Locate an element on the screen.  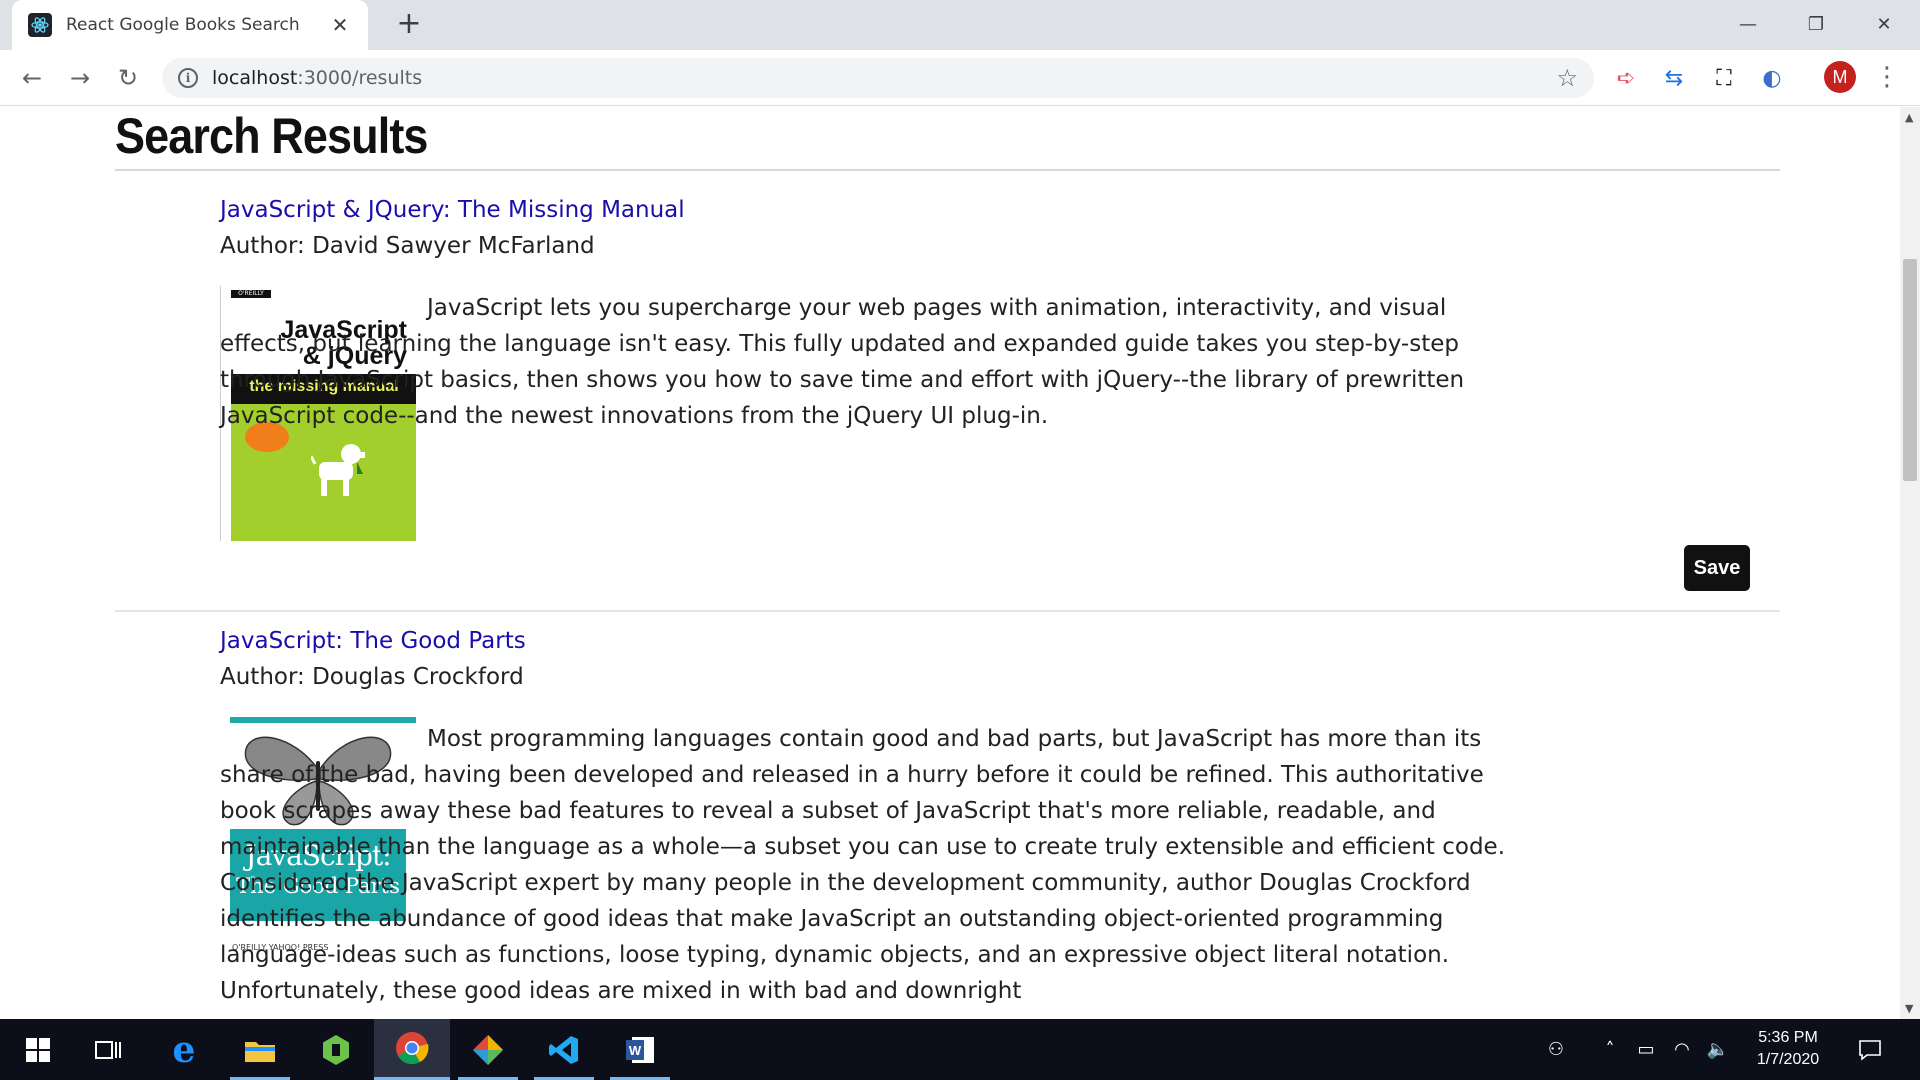
page-scrollbar: ▲ ▼ is located at coordinates (1910, 563).